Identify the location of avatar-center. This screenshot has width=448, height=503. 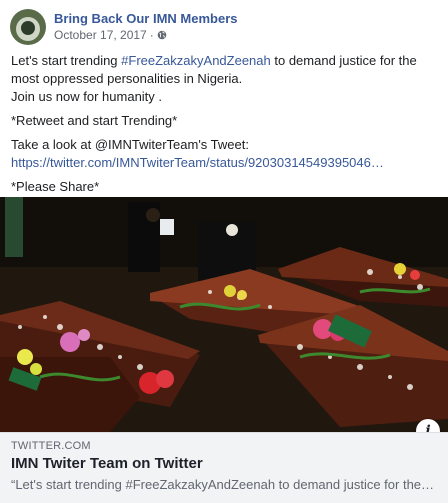
(28, 28).